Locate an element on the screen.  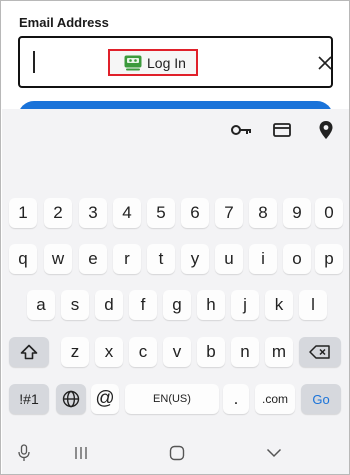
key-k: k is located at coordinates (279, 305).